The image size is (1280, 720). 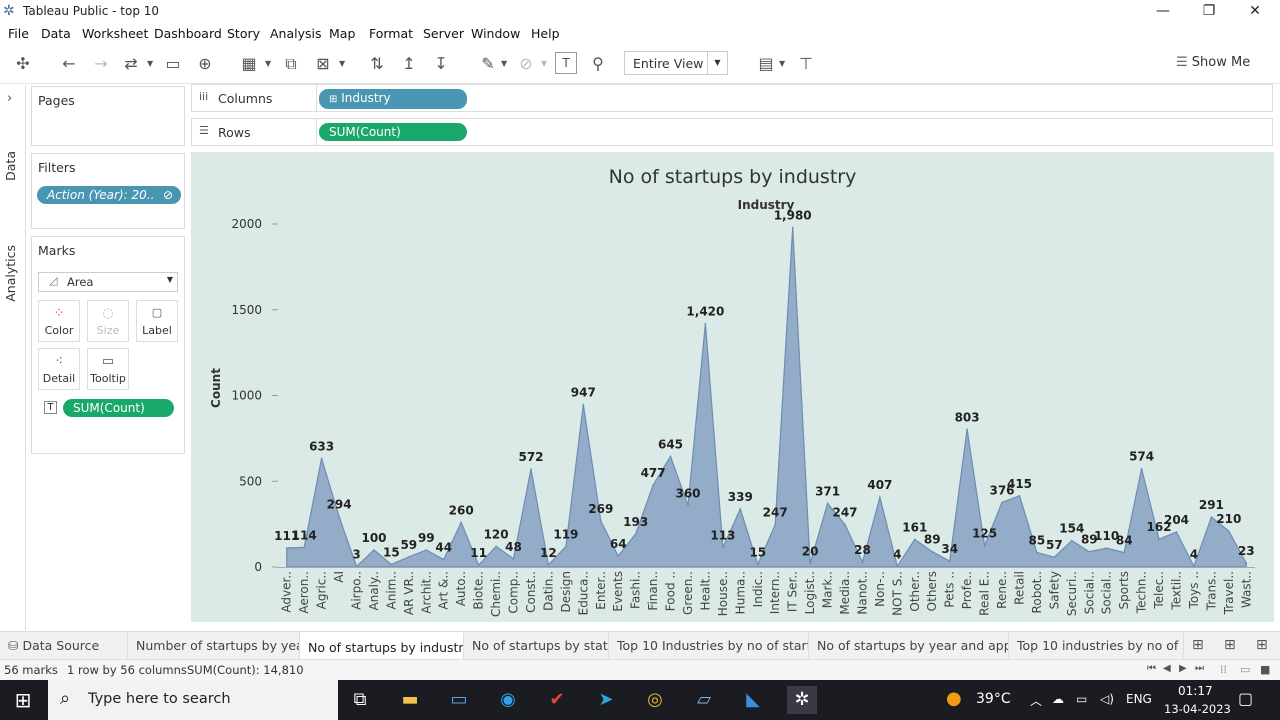 What do you see at coordinates (296, 33) in the screenshot?
I see `menu-analysis: Analysis` at bounding box center [296, 33].